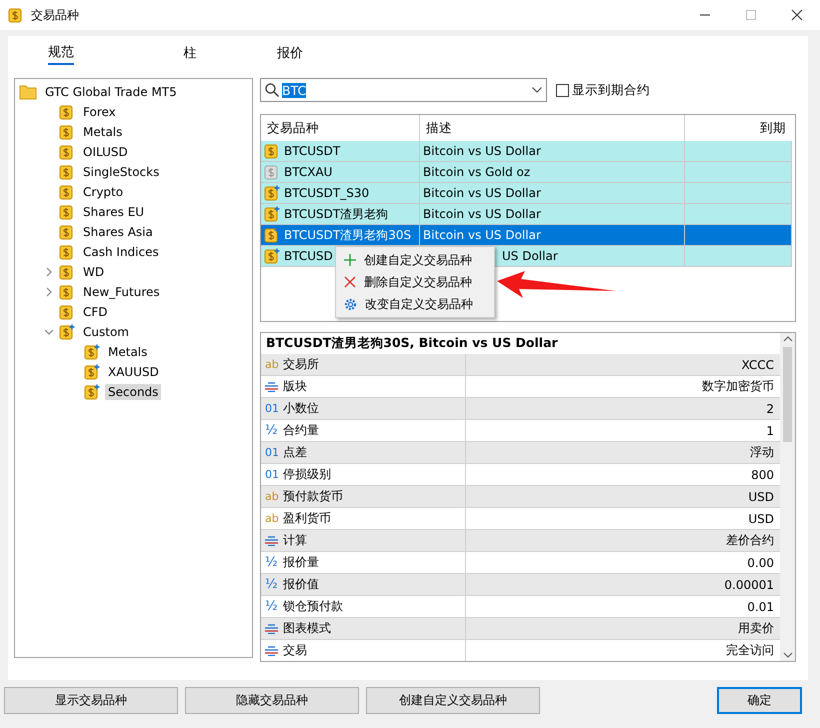 This screenshot has width=820, height=728. I want to click on table-cell: BTCUSDT渣男老狗30S, so click(348, 235).